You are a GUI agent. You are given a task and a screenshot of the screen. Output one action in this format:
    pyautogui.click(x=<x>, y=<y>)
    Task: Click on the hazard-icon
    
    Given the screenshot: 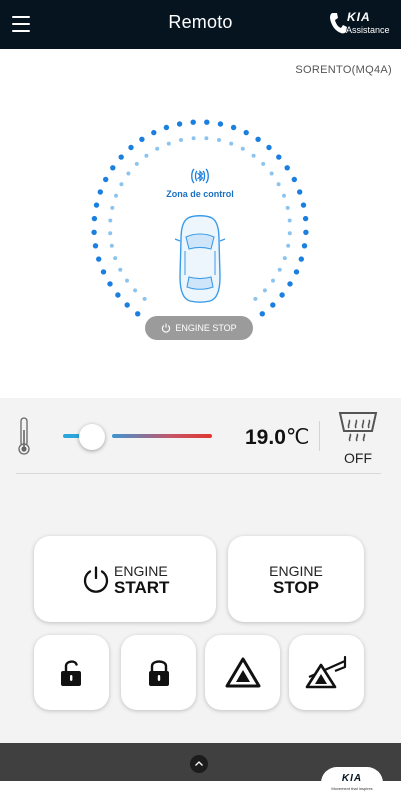 What is the action you would take?
    pyautogui.click(x=243, y=672)
    